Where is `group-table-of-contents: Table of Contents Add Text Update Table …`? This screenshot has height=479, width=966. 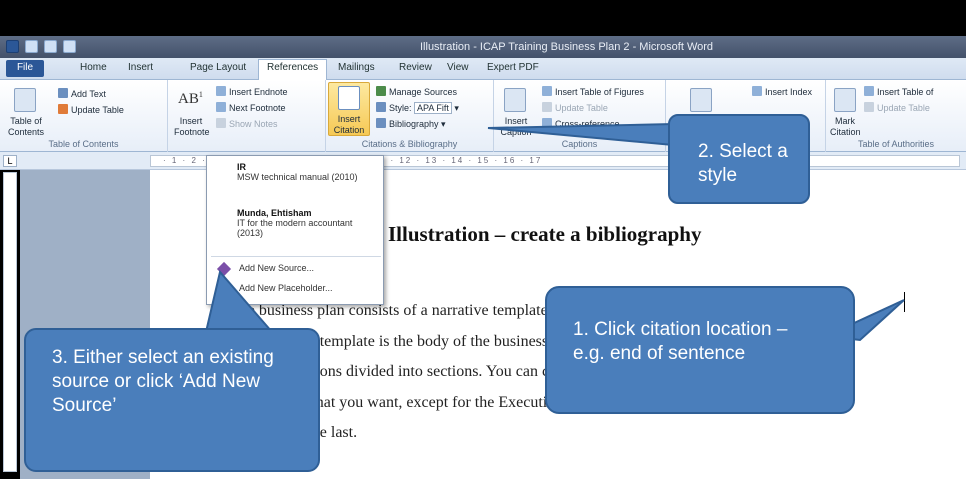
group-table-of-contents: Table of Contents Add Text Update Table … is located at coordinates (84, 116).